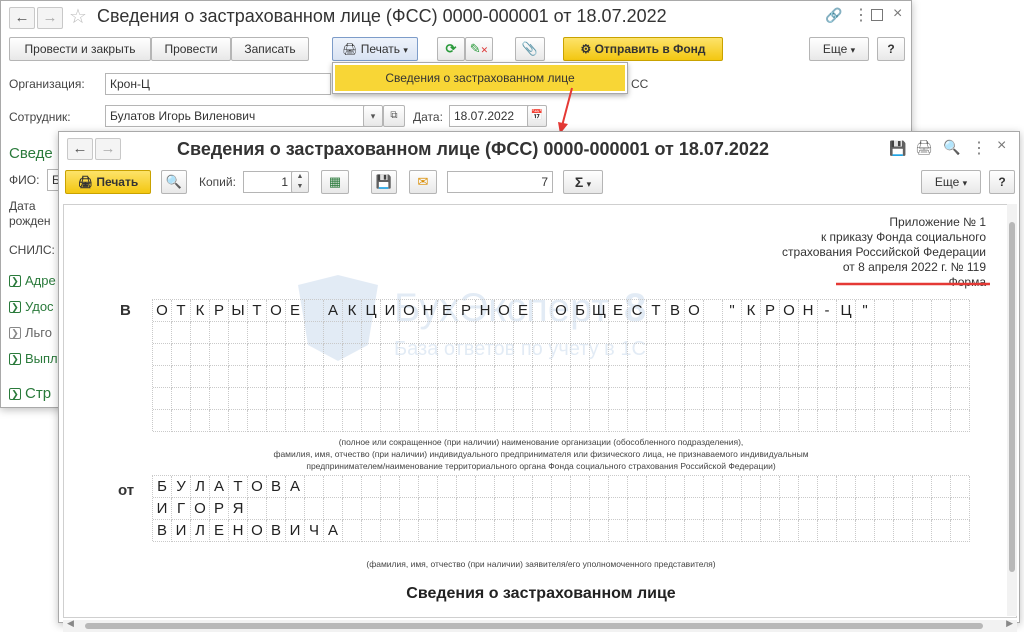 This screenshot has width=1024, height=632. Describe the element at coordinates (1009, 623) in the screenshot. I see `scroll-right-icon: ▶` at that location.